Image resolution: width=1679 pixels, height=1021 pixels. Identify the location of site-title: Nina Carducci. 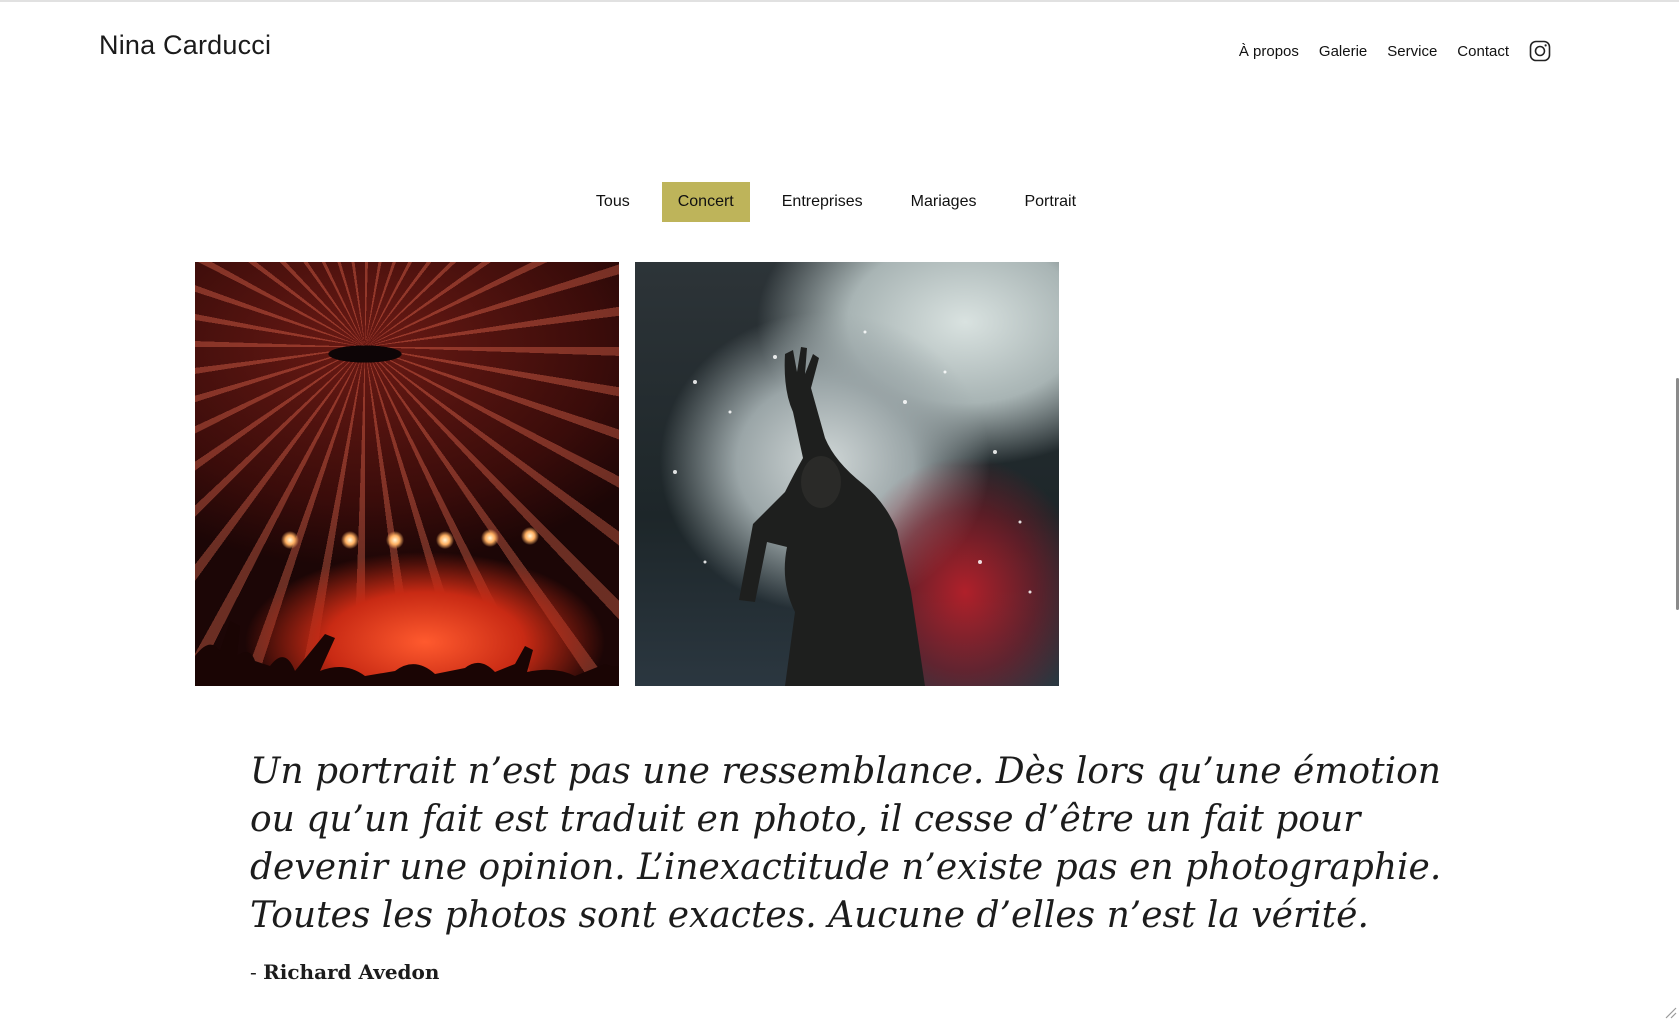
(185, 45).